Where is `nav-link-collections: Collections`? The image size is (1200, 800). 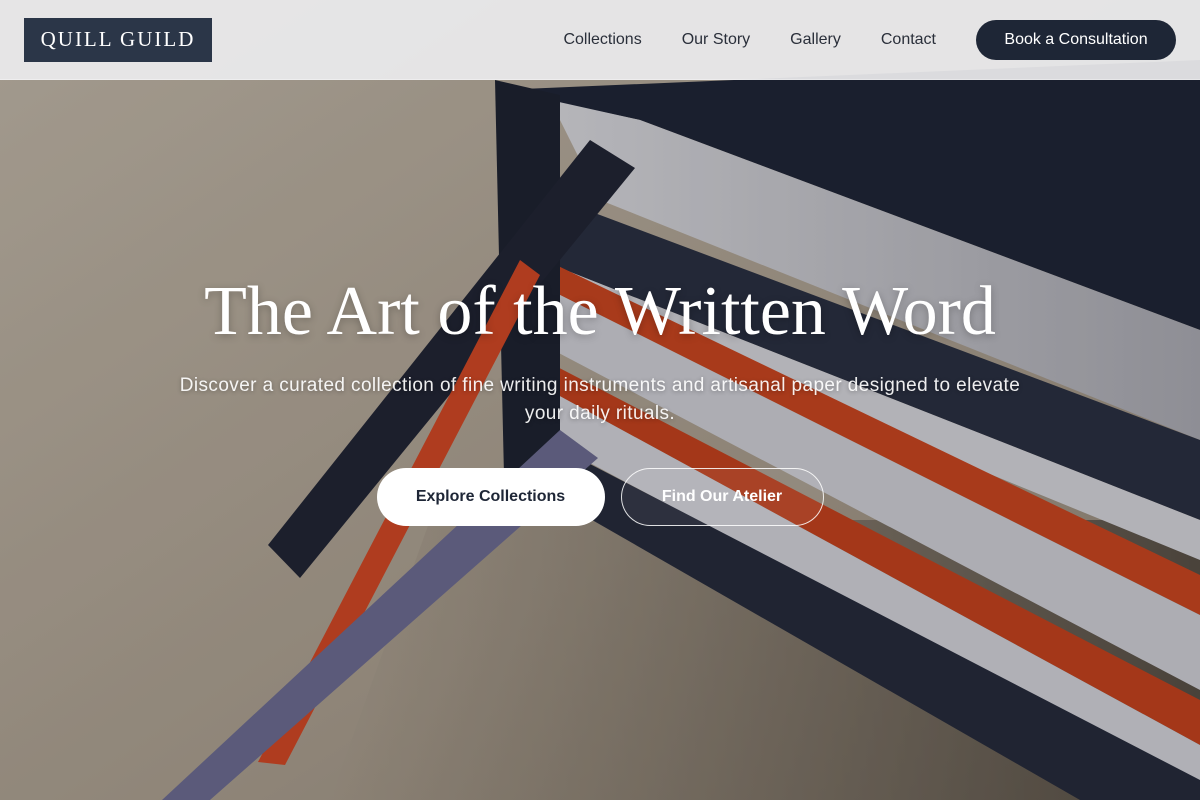 nav-link-collections: Collections is located at coordinates (602, 40).